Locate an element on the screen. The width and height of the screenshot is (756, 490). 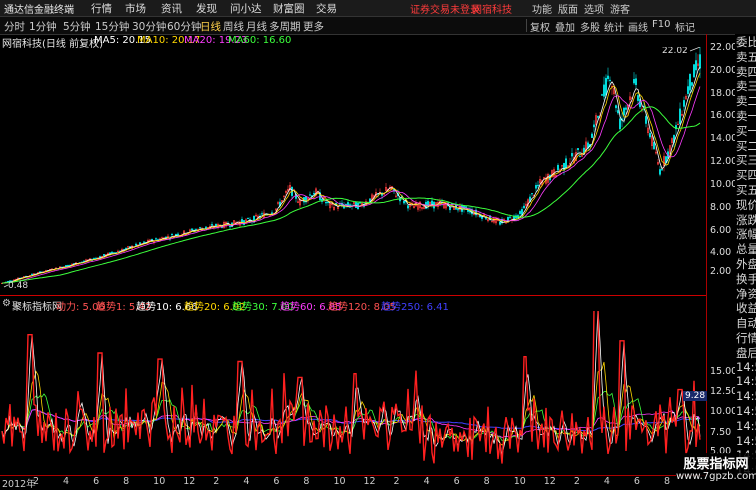
watermark: 股票指标网 www.7gpzb.com is located at coordinates (716, 470).